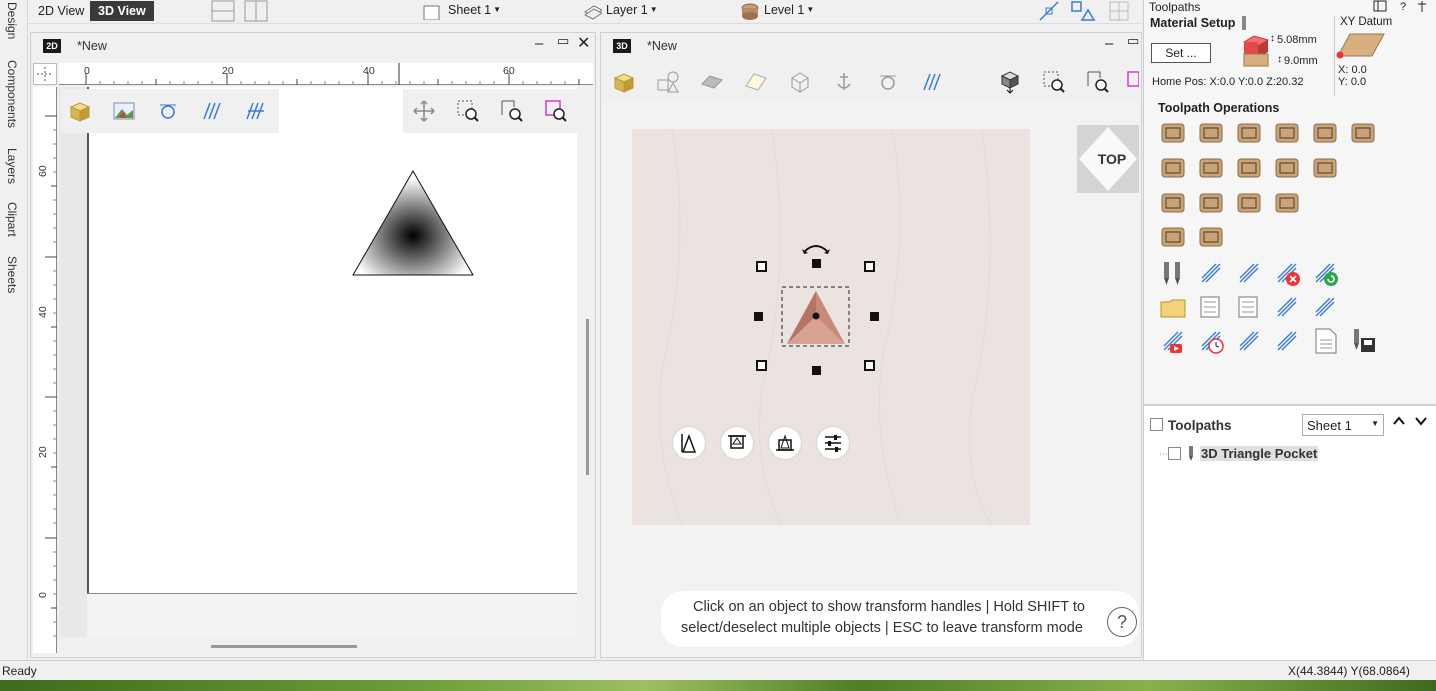 The image size is (1436, 691). I want to click on level-dropdown: Level 1 ▼, so click(789, 10).